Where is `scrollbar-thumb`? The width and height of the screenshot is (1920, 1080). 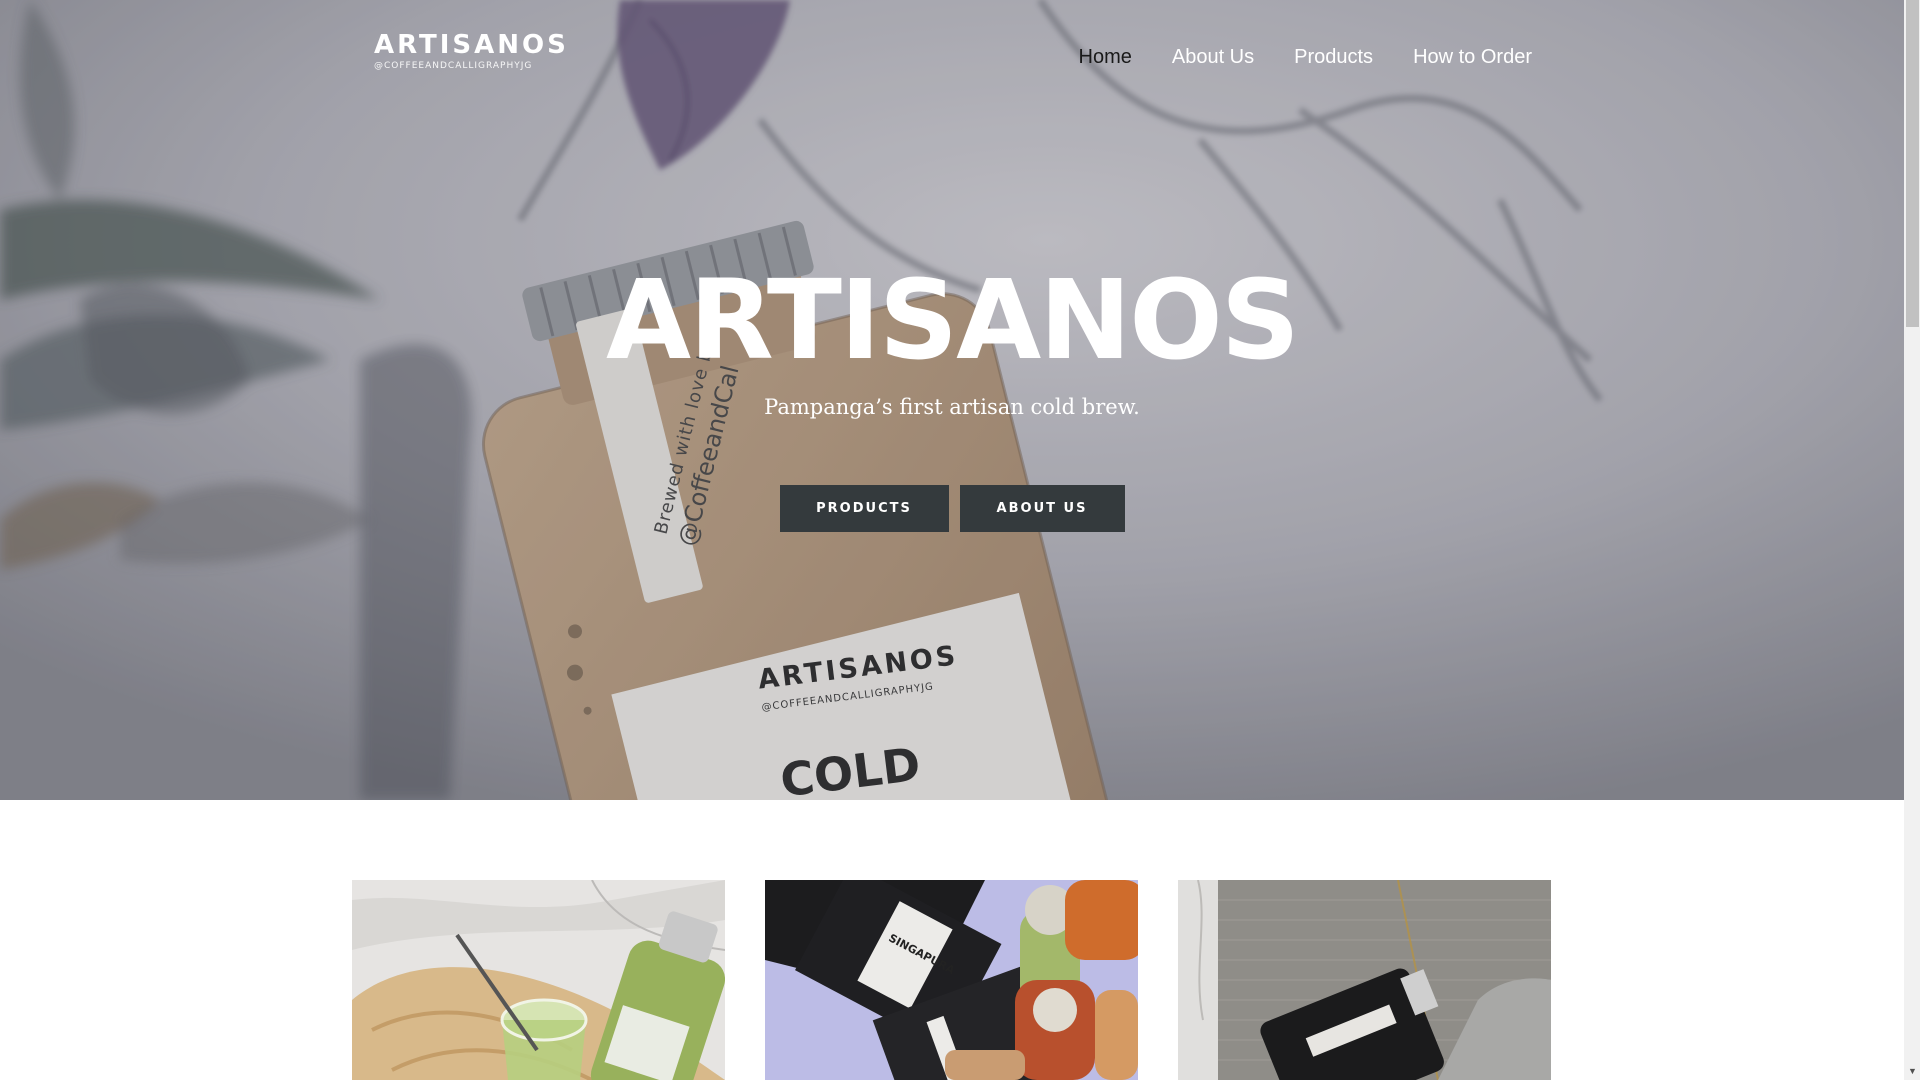
scrollbar-thumb is located at coordinates (1912, 163).